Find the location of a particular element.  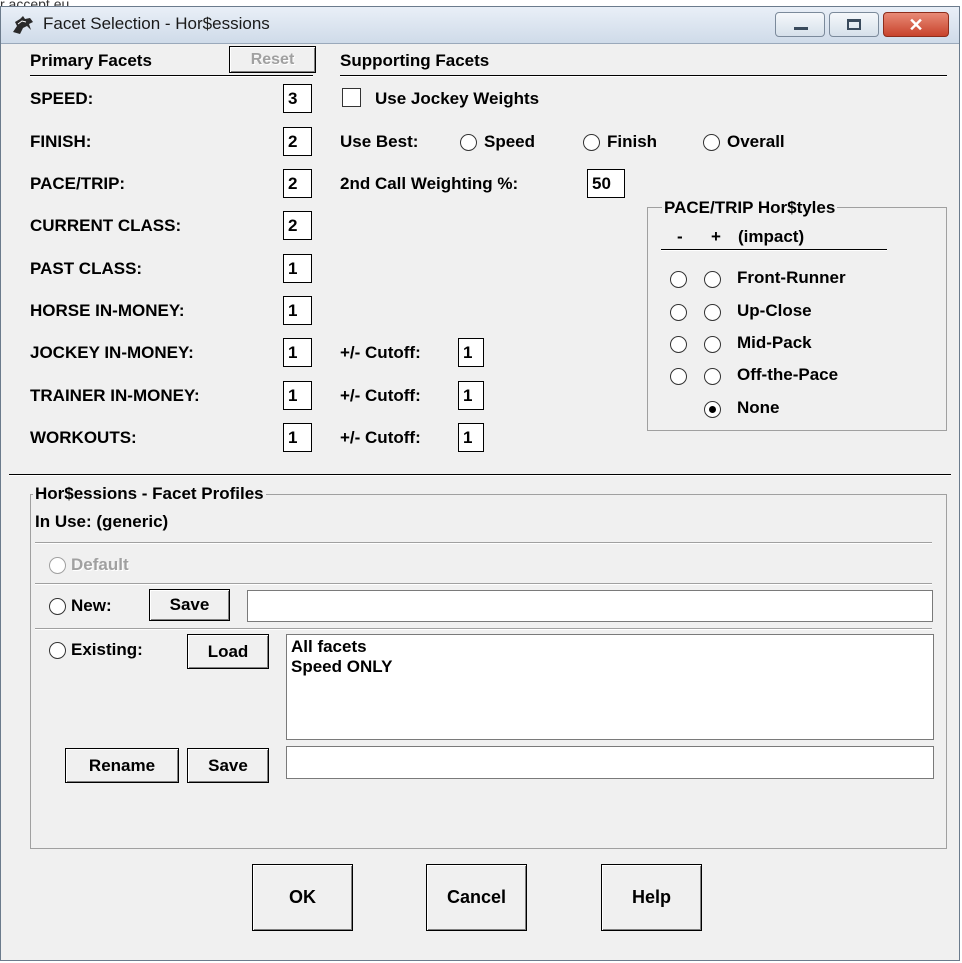

workouts-field: 1 is located at coordinates (297, 437).